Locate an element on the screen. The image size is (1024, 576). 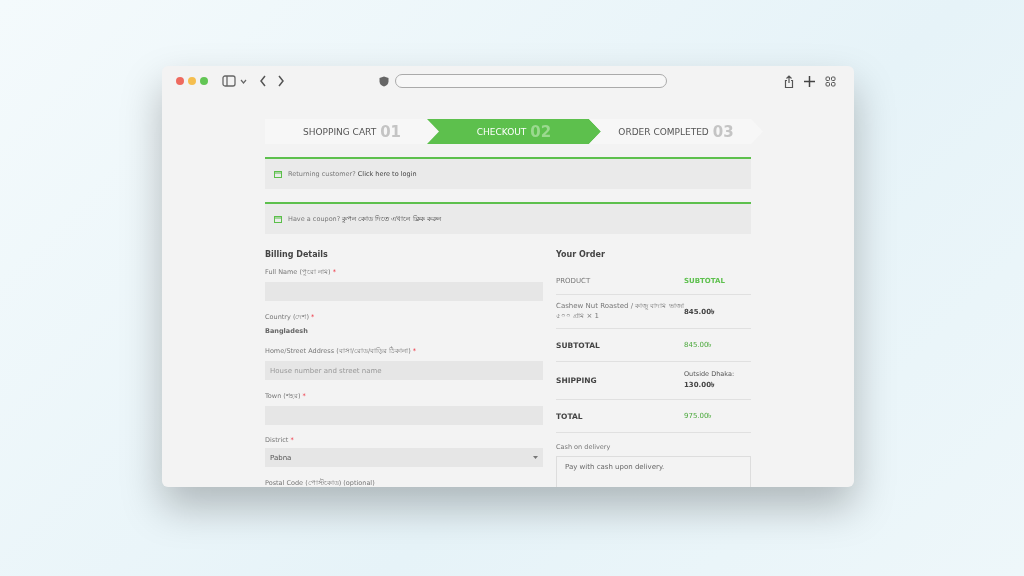
dropdown-arrow-icon is located at coordinates (535, 457).